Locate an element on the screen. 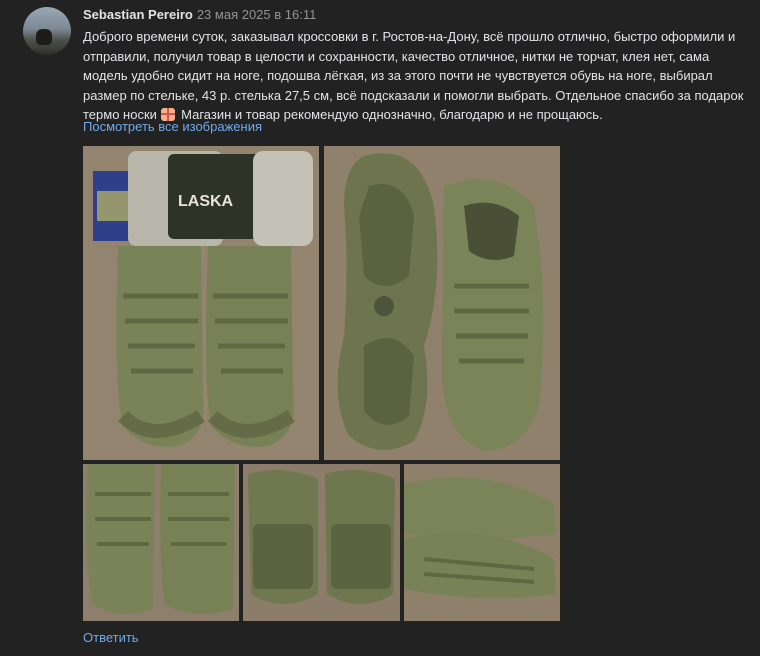 The width and height of the screenshot is (760, 656). author-avatar is located at coordinates (47, 31).